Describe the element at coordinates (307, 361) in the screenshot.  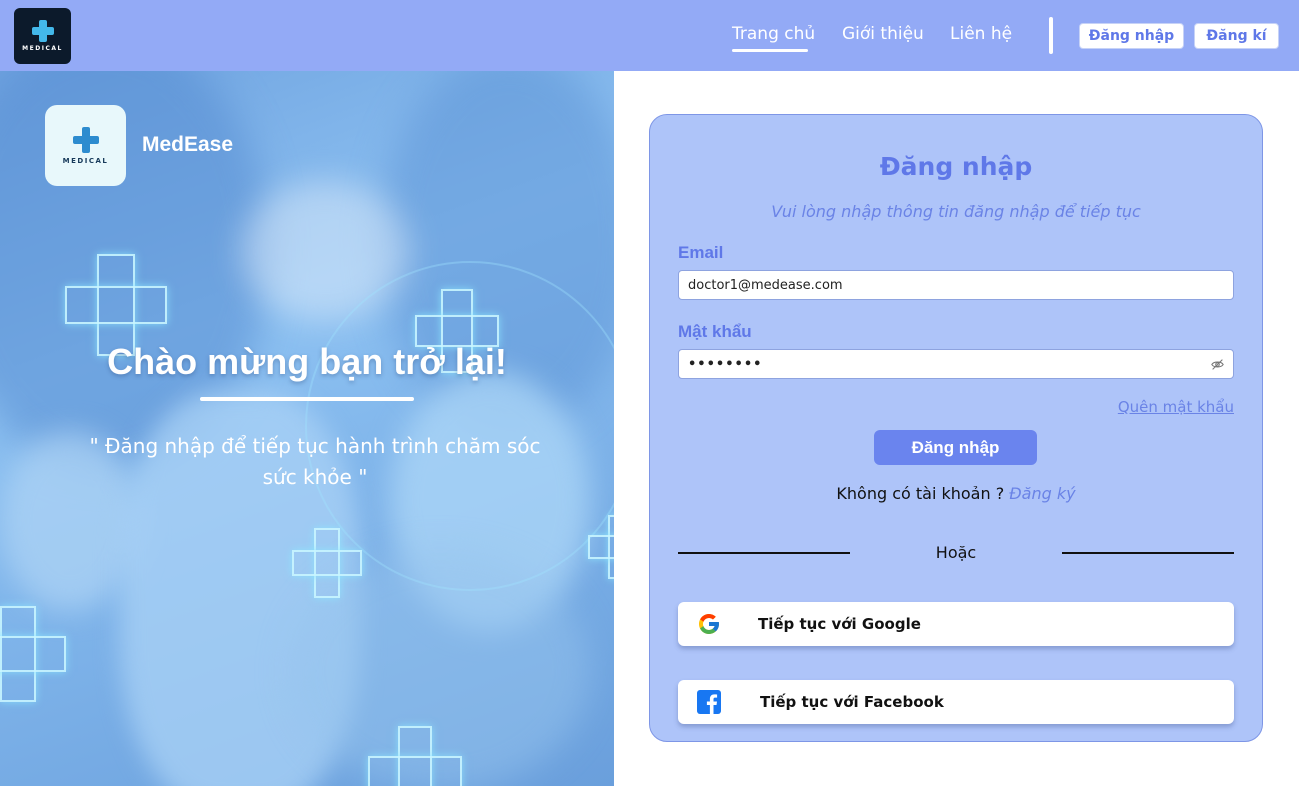
I see `welcome-heading: Chào mừng bạn trở lại!` at that location.